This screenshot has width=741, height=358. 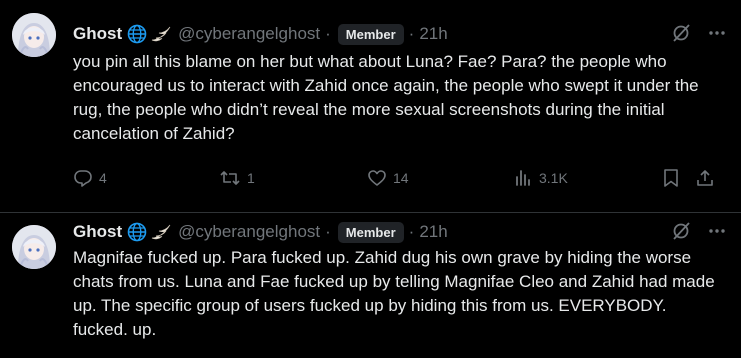 I want to click on views-icon, so click(x=523, y=178).